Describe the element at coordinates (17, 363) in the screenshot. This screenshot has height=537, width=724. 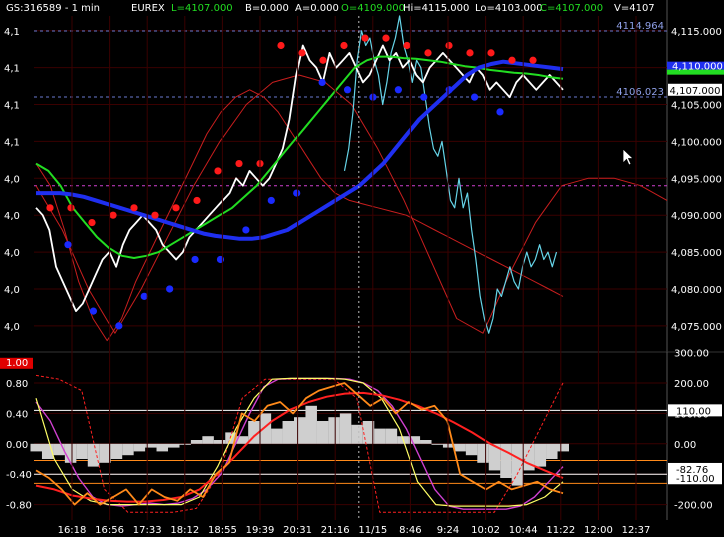
I see `osc-left-tick: 1.00` at that location.